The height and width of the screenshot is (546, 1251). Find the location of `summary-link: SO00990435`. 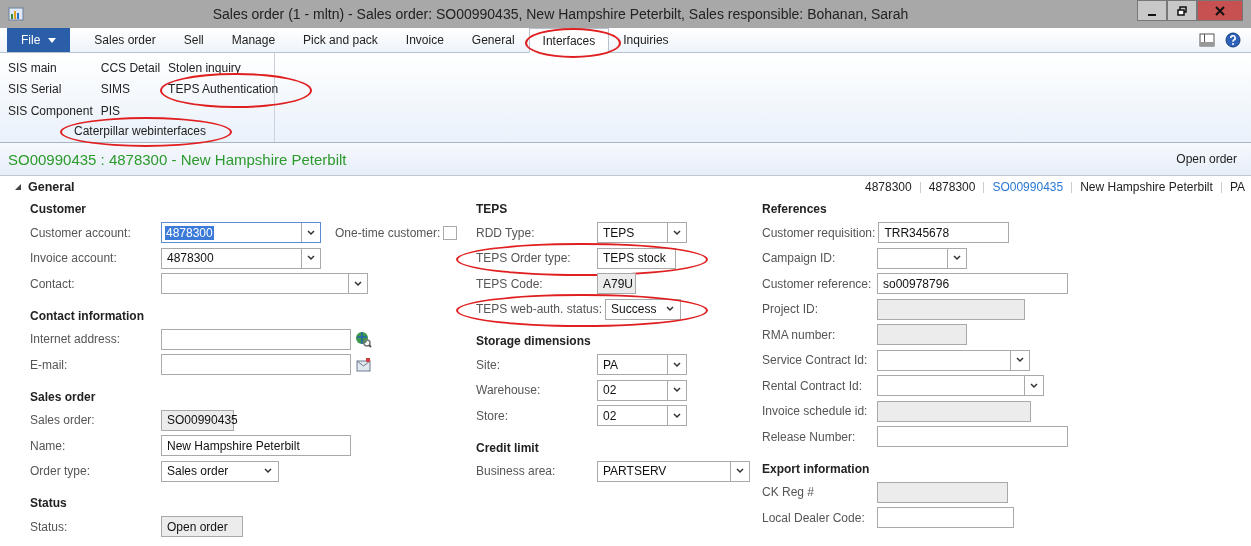

summary-link: SO00990435 is located at coordinates (1028, 187).